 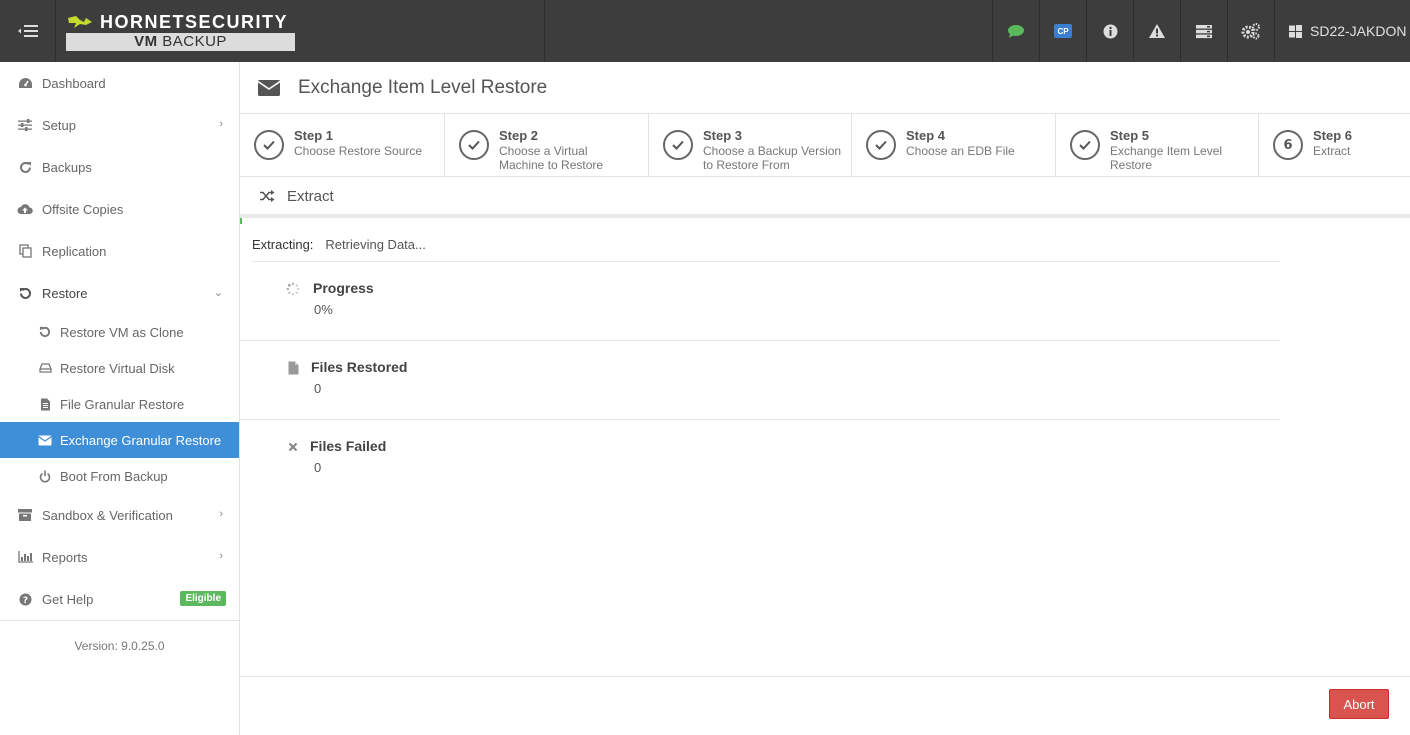 What do you see at coordinates (1062, 31) in the screenshot?
I see `cp-button: CP` at bounding box center [1062, 31].